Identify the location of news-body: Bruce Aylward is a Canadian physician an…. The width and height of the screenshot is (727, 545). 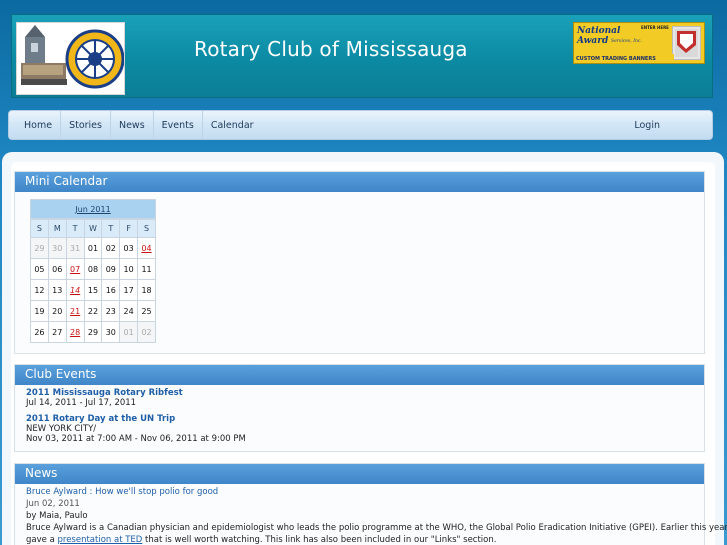
(376, 528).